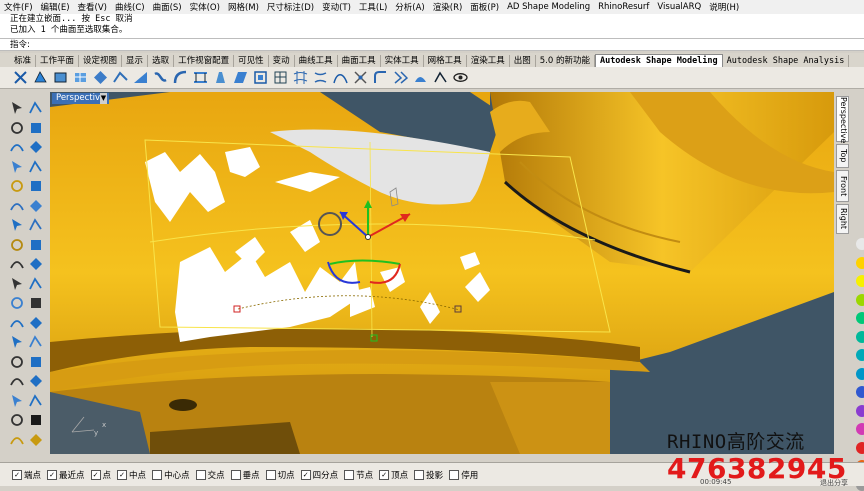 This screenshot has width=864, height=491. Describe the element at coordinates (280, 475) in the screenshot. I see `osnap-option: 切点` at that location.